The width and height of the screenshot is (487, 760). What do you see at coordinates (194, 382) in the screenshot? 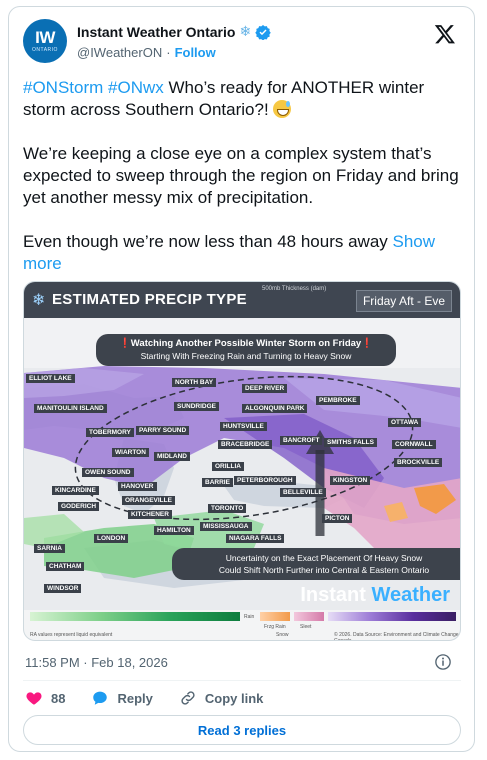
I see `city-label-north-bay: NORTH BAY` at bounding box center [194, 382].